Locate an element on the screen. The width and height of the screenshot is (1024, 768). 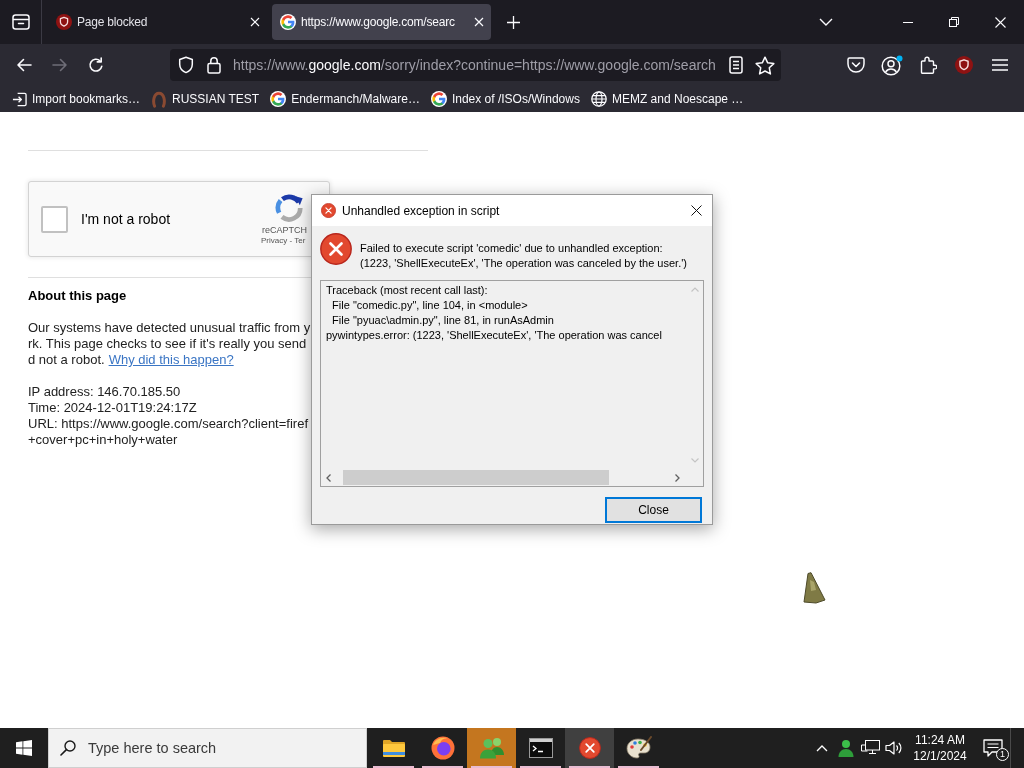
people-icon is located at coordinates (491, 748).